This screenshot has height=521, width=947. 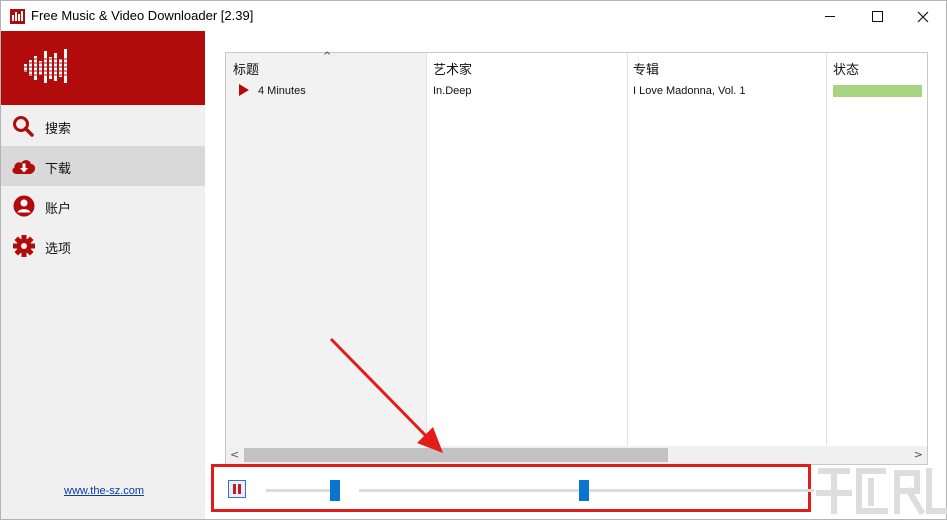 What do you see at coordinates (104, 491) in the screenshot?
I see `website-link: www.the-sz.com` at bounding box center [104, 491].